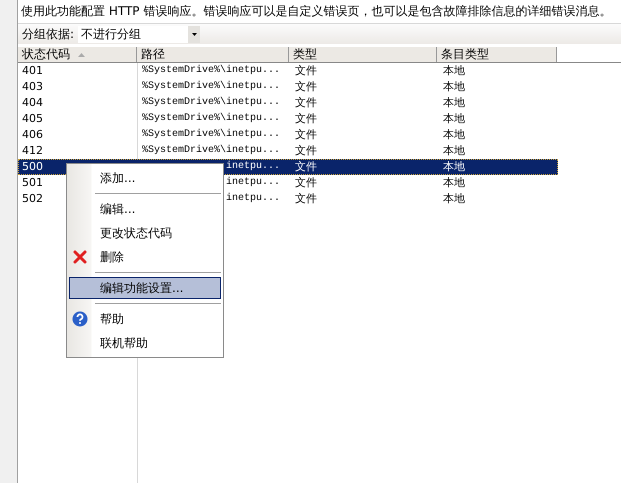 This screenshot has height=483, width=621. What do you see at coordinates (32, 183) in the screenshot?
I see `table-cell: 501` at bounding box center [32, 183].